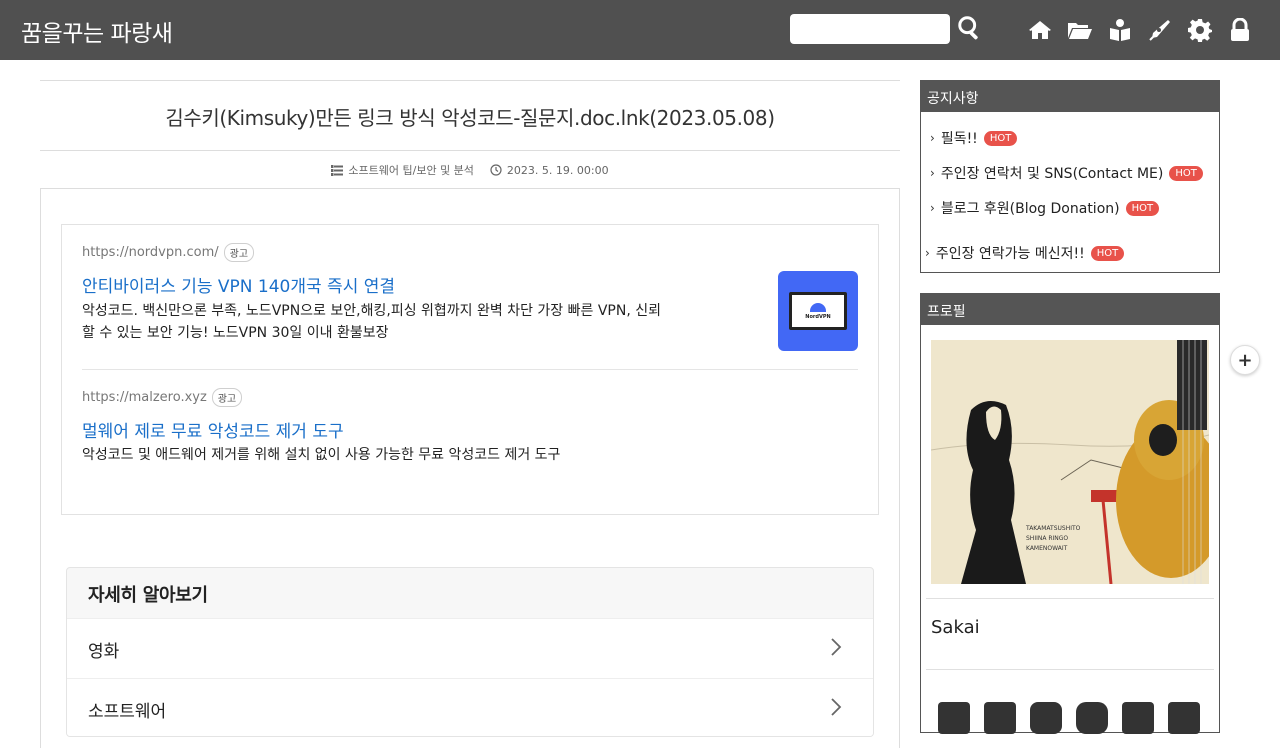 The height and width of the screenshot is (748, 1280). I want to click on svg-text: TAKAMATSUSHITO, so click(1053, 528).